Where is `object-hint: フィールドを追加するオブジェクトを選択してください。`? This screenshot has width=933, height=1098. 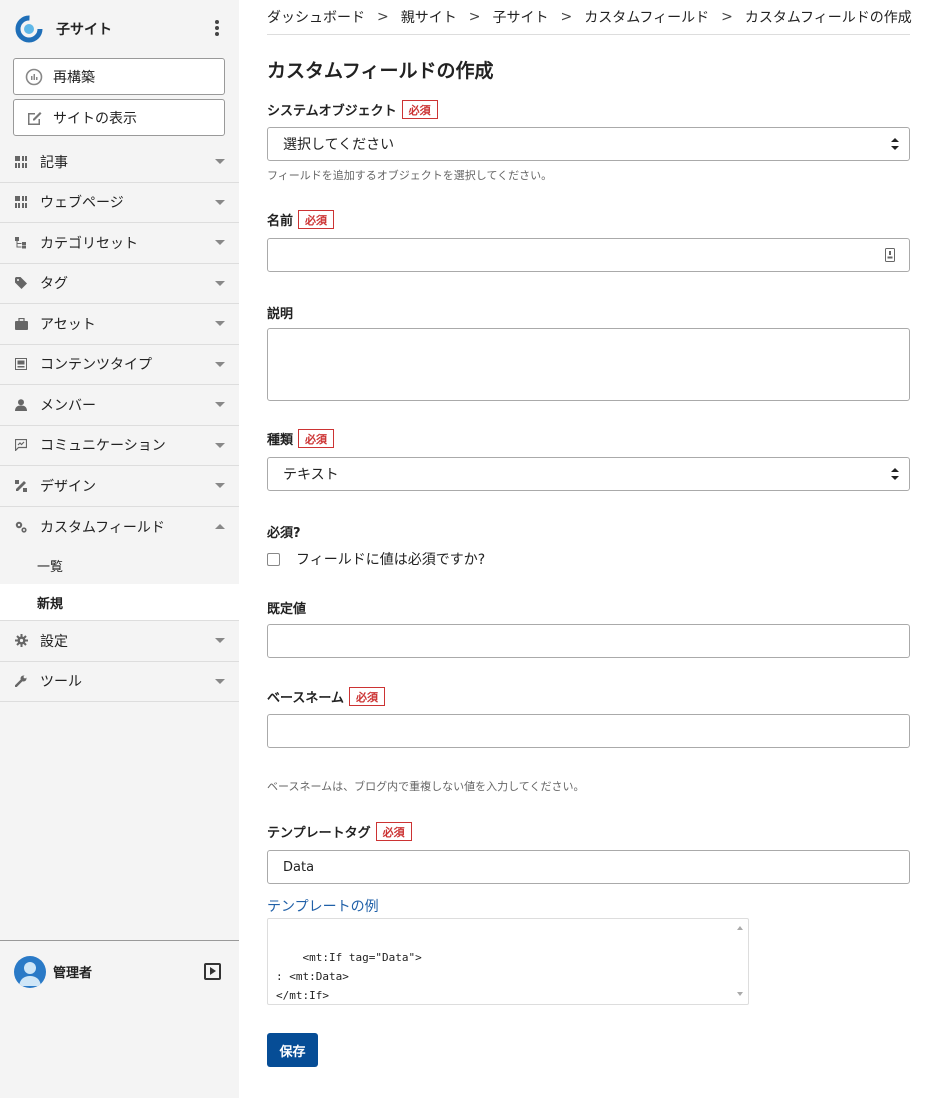
object-hint: フィールドを追加するオブジェクトを選択してください。 is located at coordinates (410, 175).